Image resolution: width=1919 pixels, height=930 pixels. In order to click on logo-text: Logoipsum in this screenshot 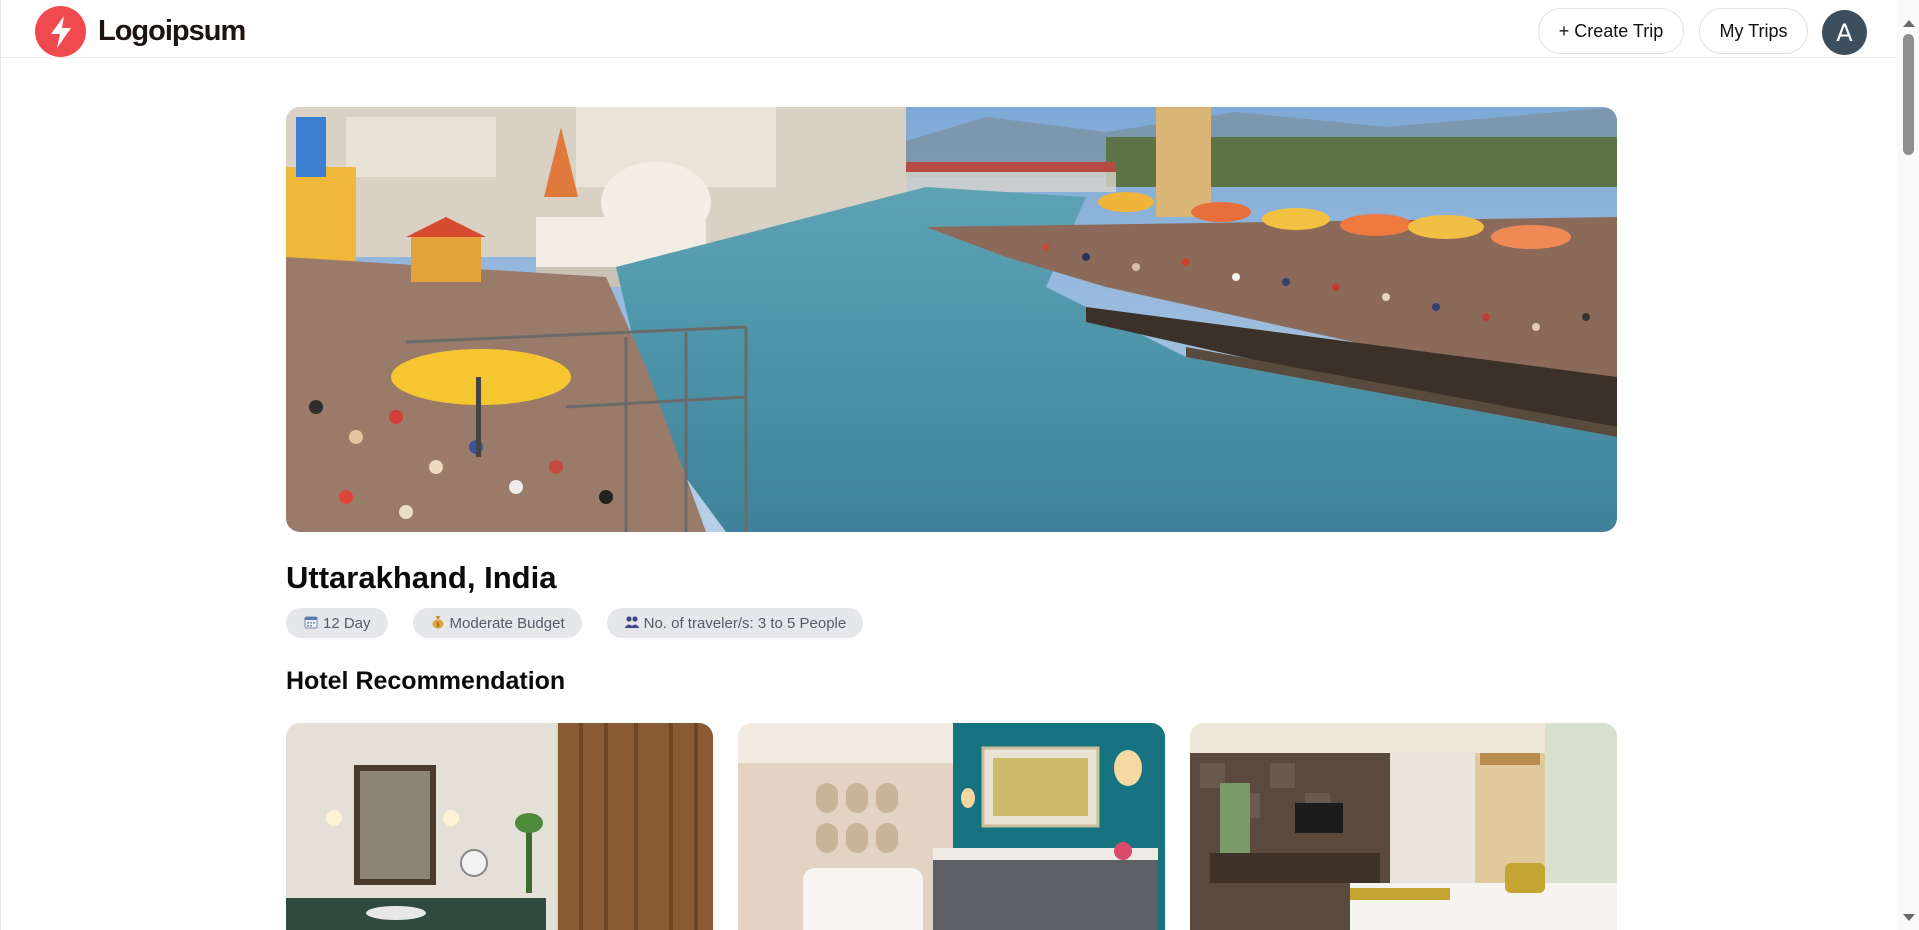, I will do `click(172, 31)`.